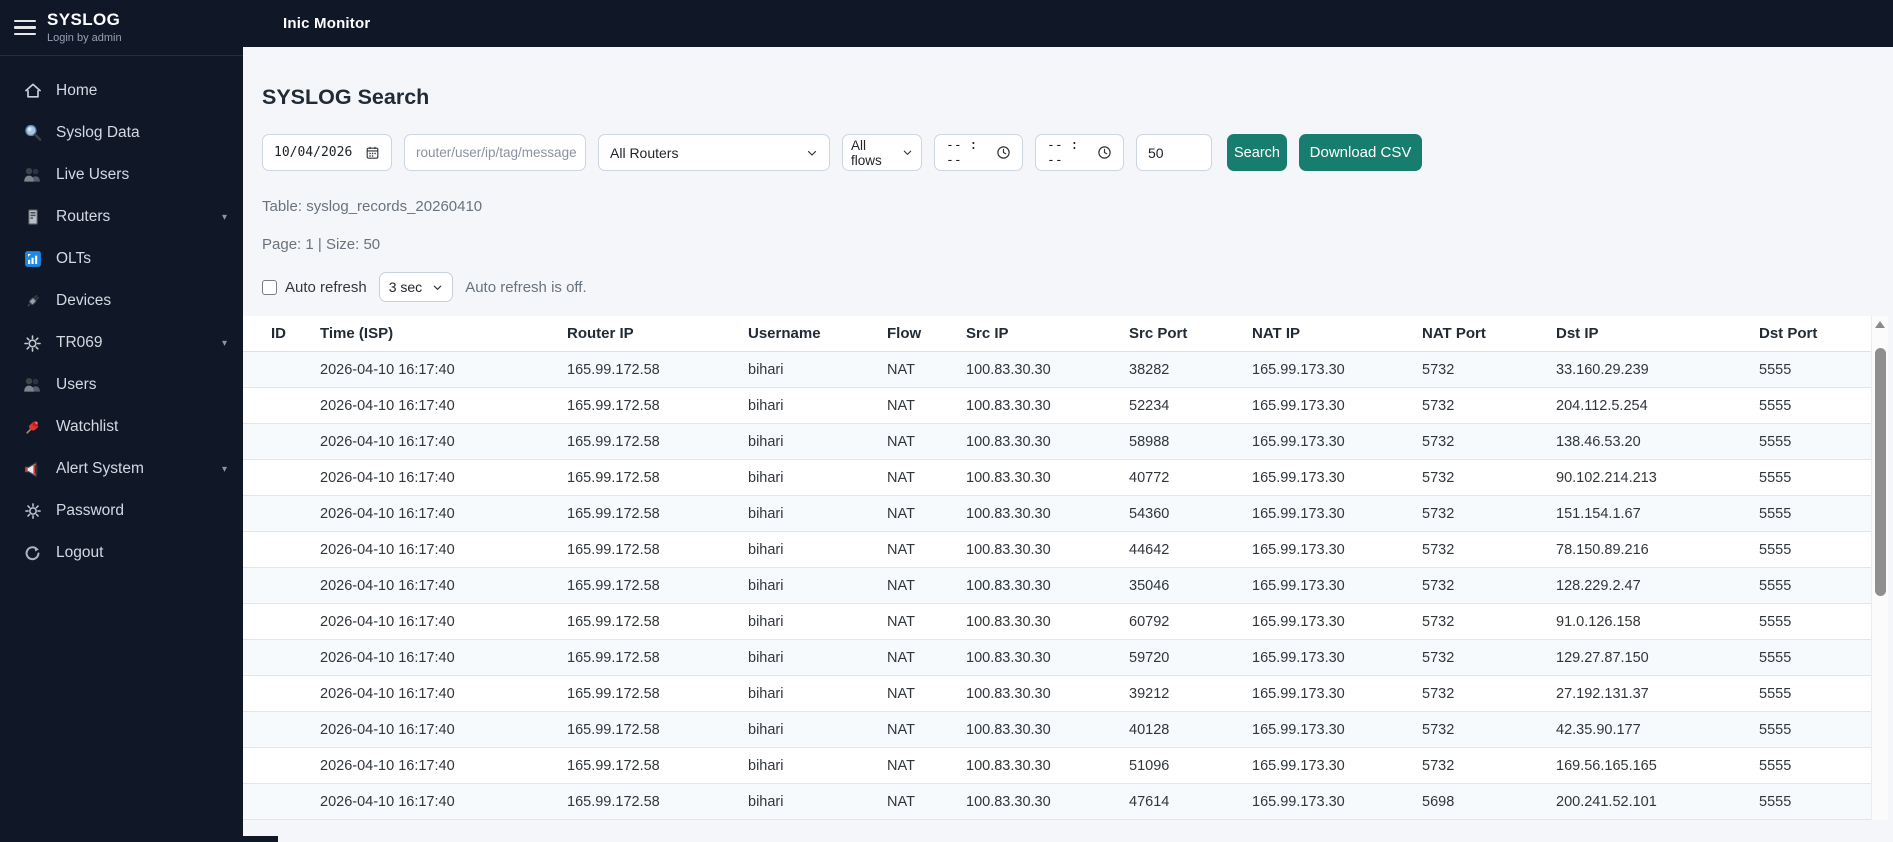 The width and height of the screenshot is (1893, 842). Describe the element at coordinates (372, 152) in the screenshot. I see `calendar-icon` at that location.